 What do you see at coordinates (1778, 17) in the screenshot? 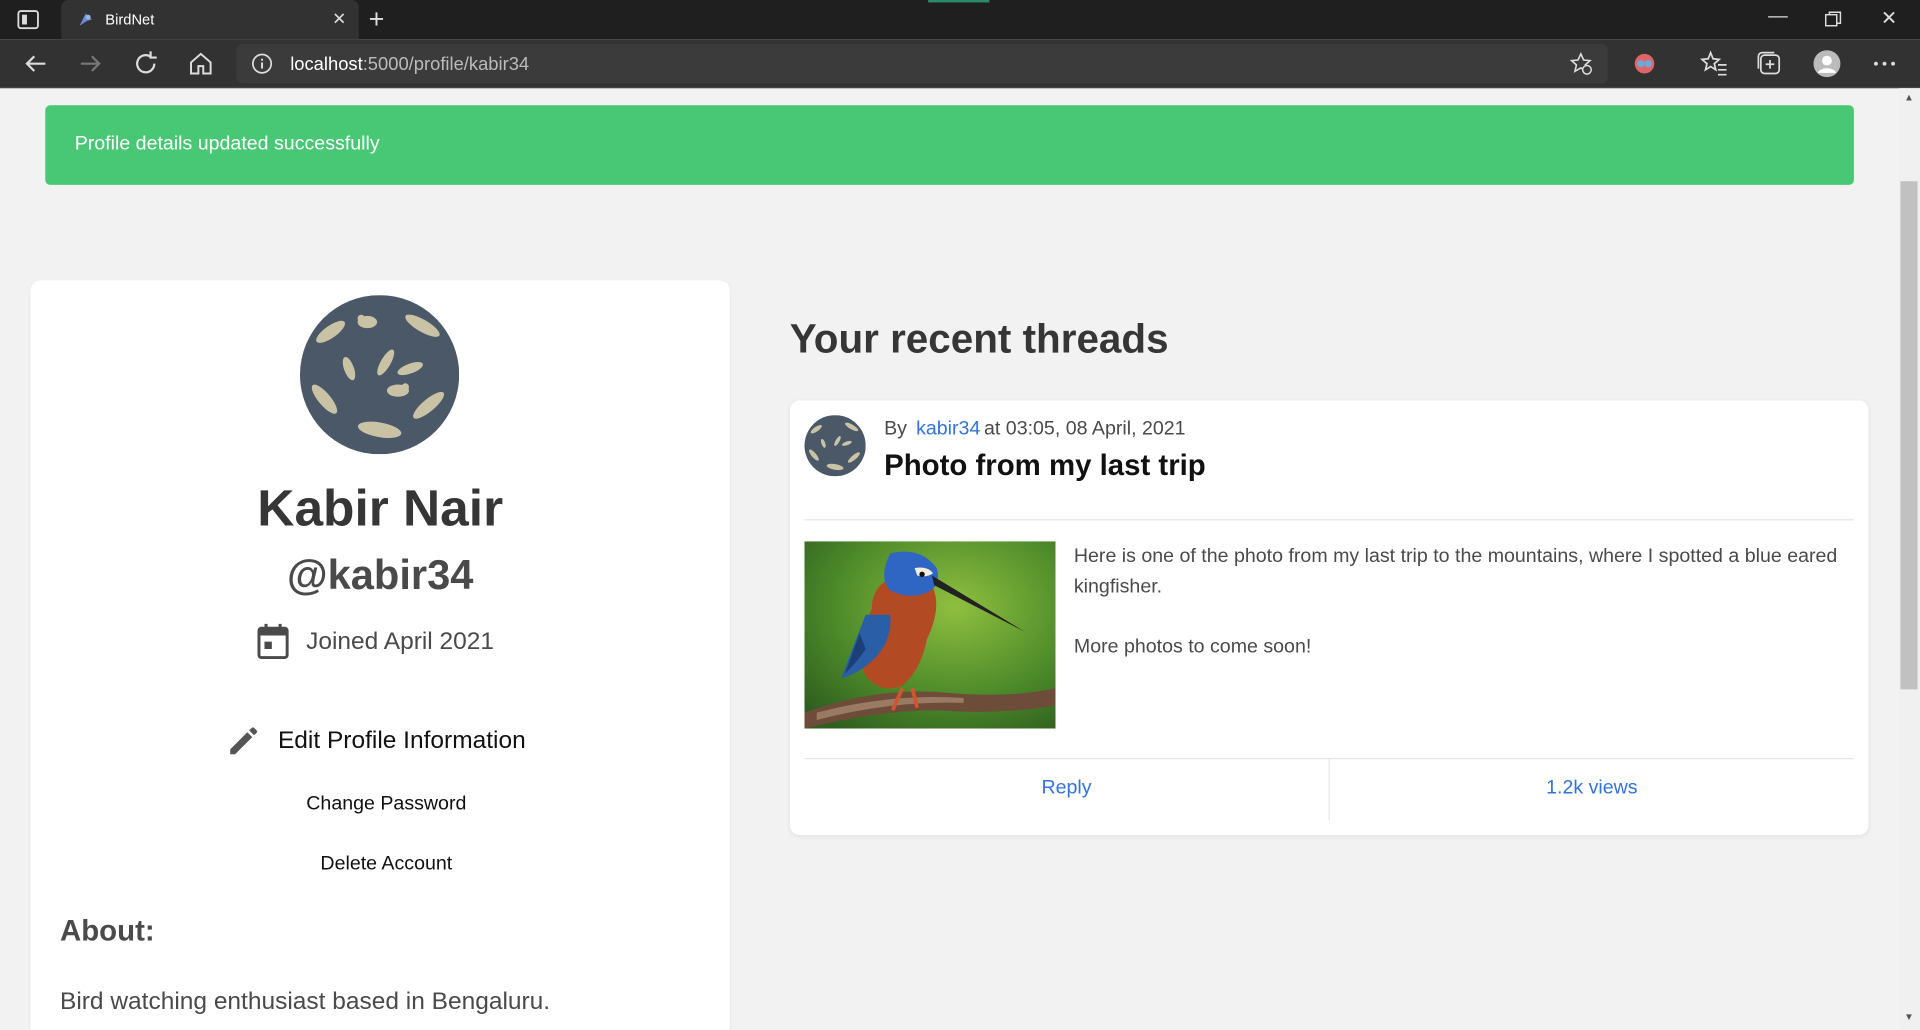
I see `minimize-icon: —` at bounding box center [1778, 17].